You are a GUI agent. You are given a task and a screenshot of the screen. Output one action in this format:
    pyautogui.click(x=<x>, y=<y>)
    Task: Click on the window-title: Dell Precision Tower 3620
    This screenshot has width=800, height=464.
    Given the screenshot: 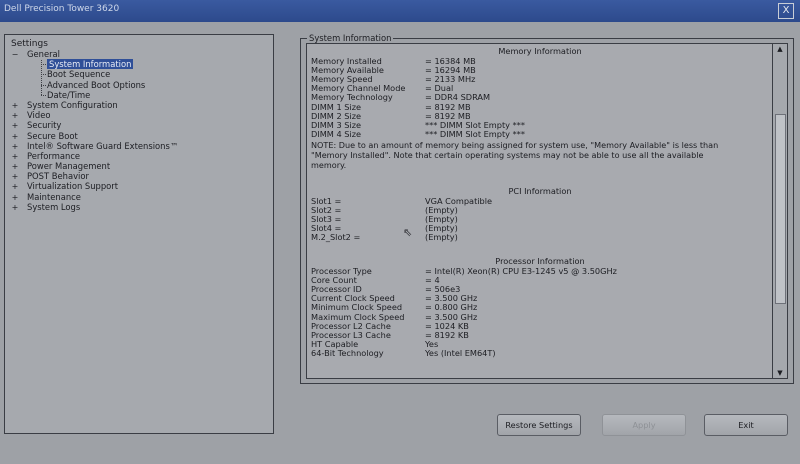 What is the action you would take?
    pyautogui.click(x=62, y=9)
    